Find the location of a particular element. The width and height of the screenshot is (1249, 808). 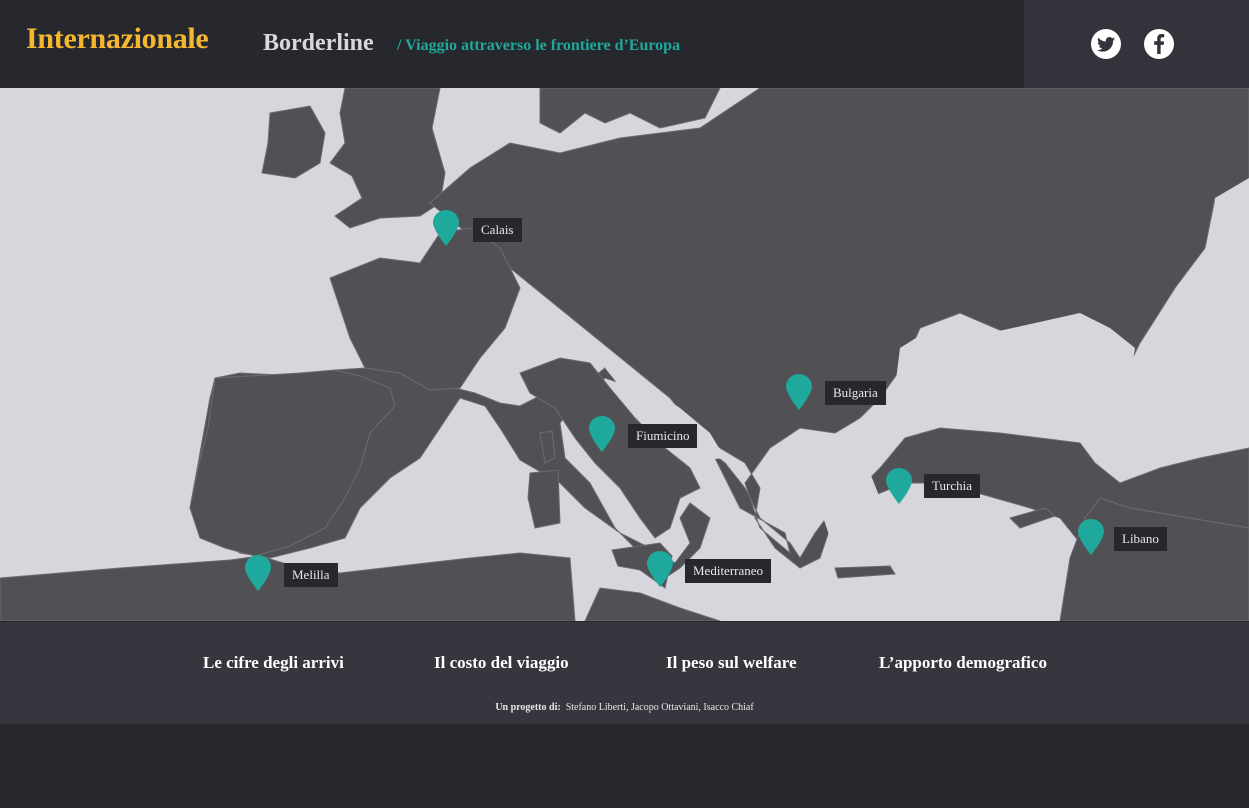

aegean-sea is located at coordinates (850, 503).